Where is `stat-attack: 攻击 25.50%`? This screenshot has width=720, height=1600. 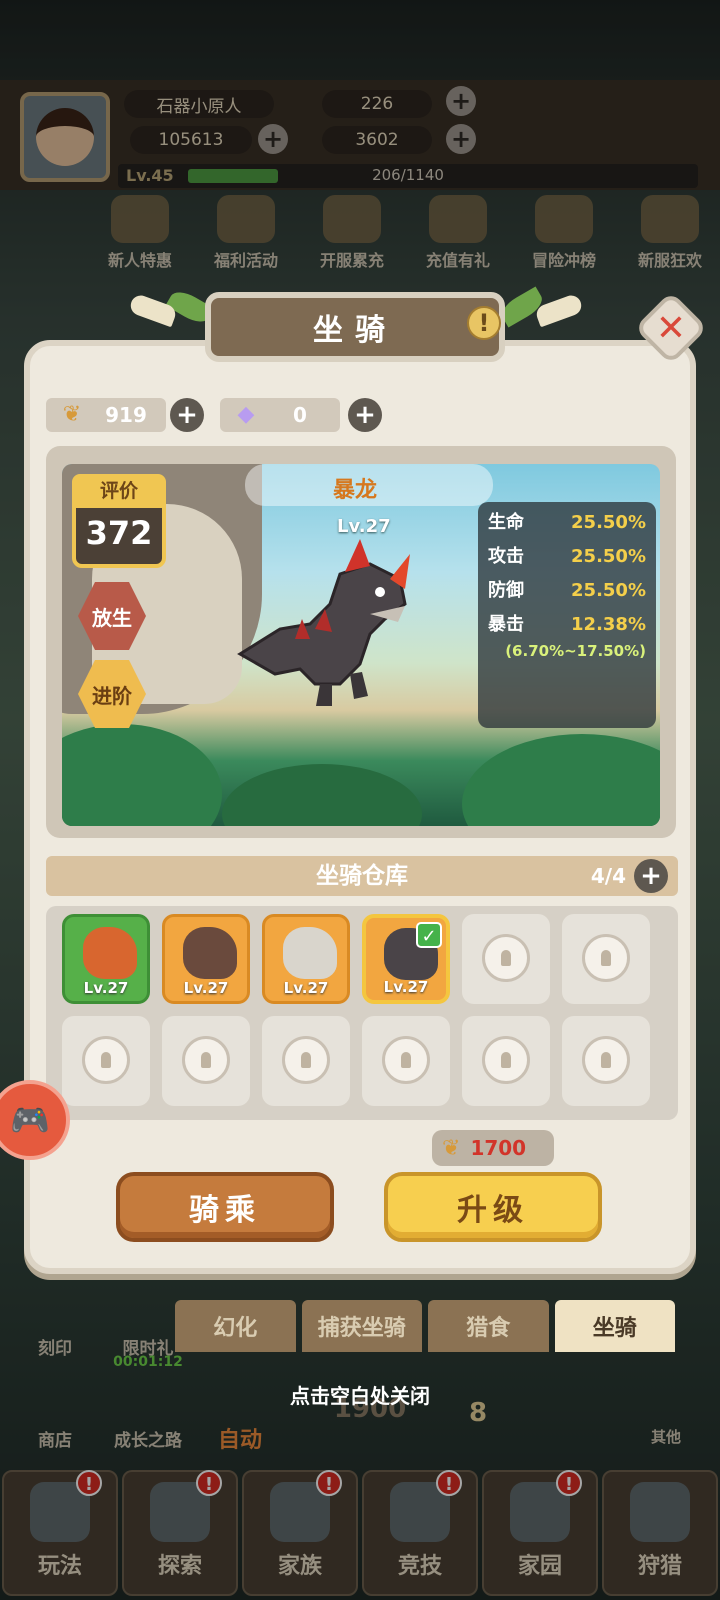
stat-attack: 攻击 25.50% is located at coordinates (567, 556).